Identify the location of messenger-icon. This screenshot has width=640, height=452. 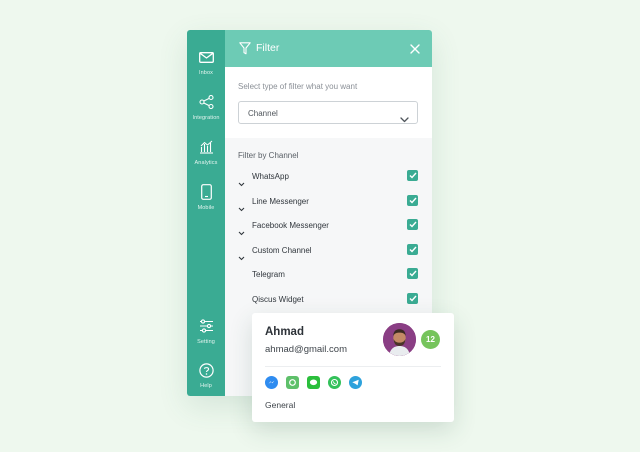
(271, 382).